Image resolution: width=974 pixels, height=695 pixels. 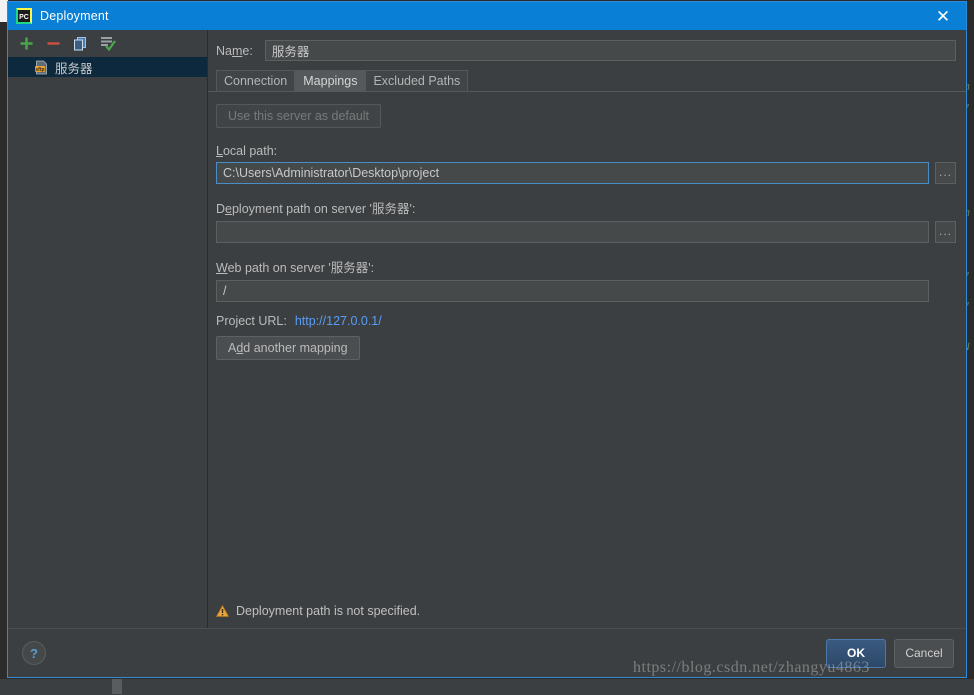 What do you see at coordinates (572, 232) in the screenshot?
I see `deployment-path-input` at bounding box center [572, 232].